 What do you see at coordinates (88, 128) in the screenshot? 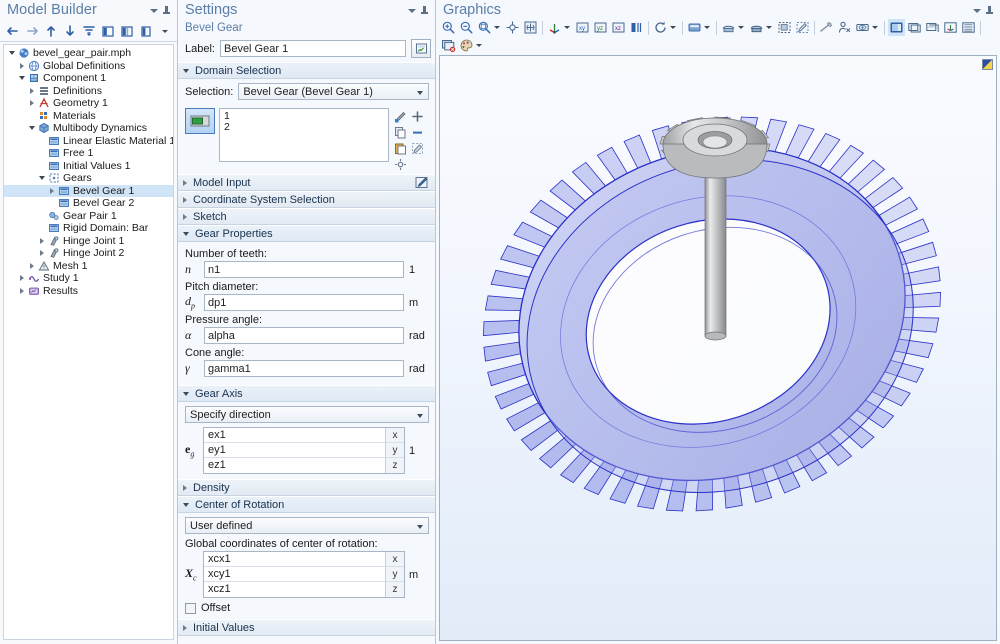
I see `tree-node-multibody-dynamics: Multibody Dynamics` at bounding box center [88, 128].